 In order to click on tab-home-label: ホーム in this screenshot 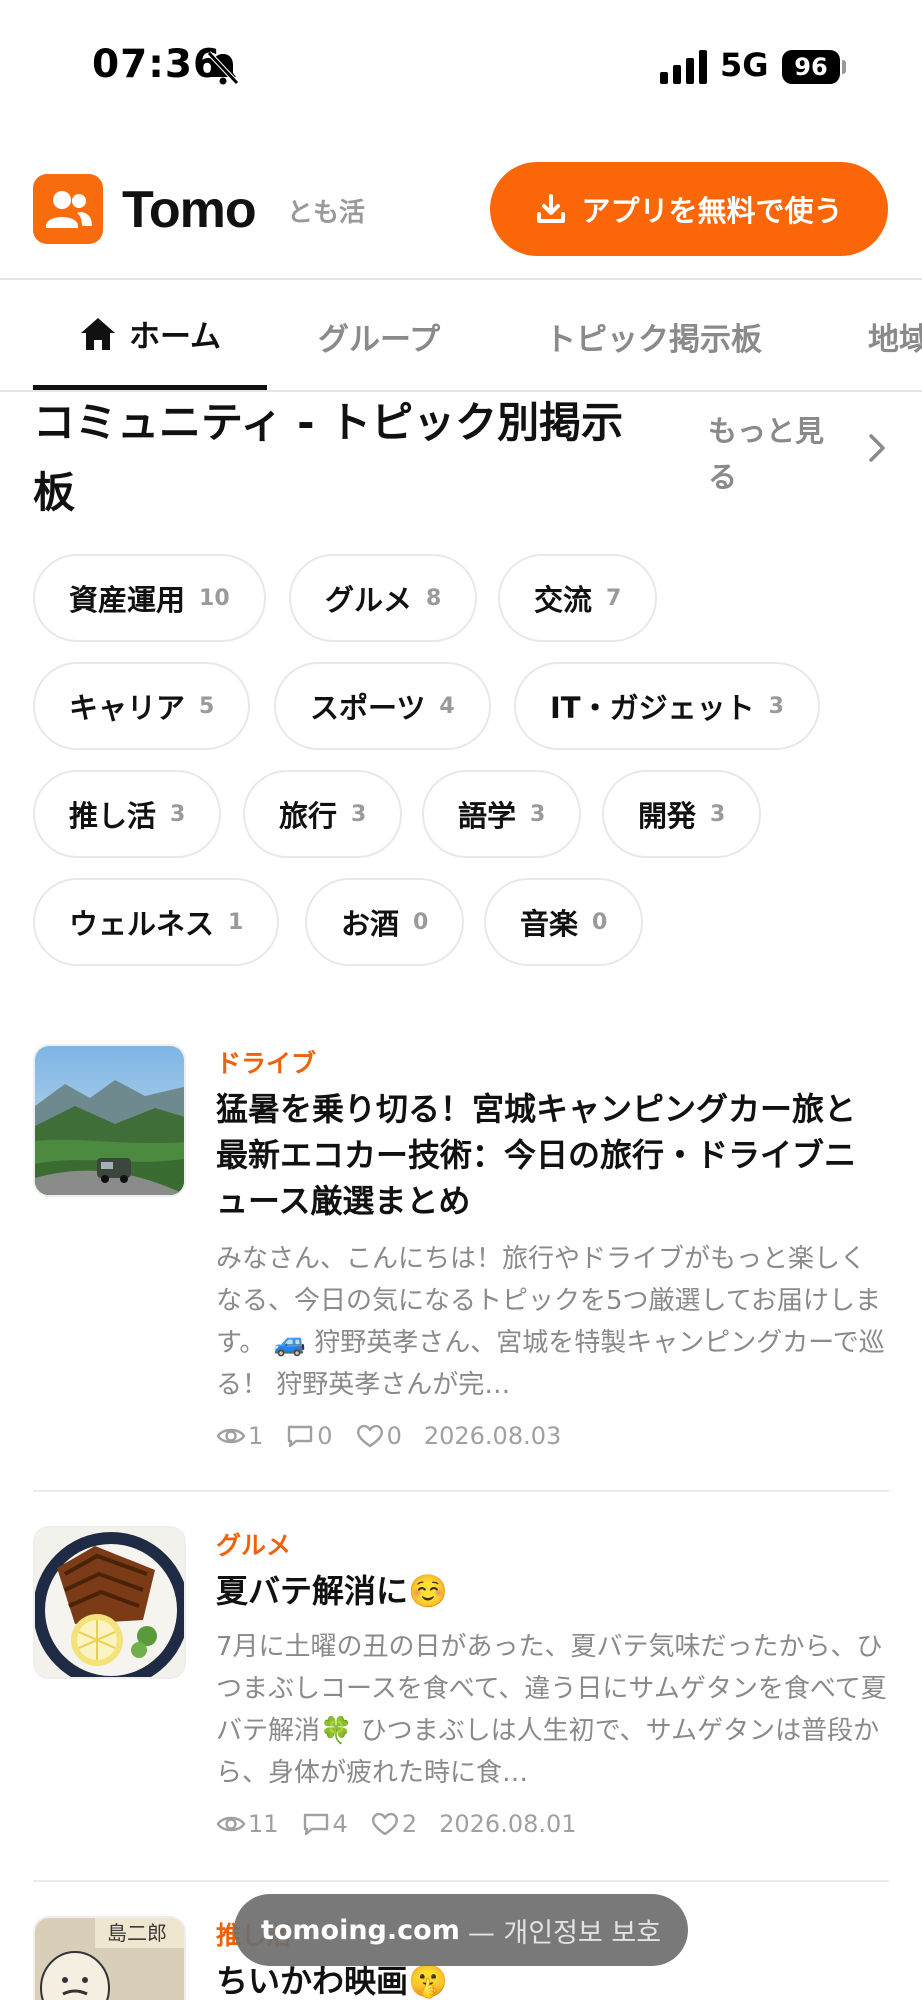, I will do `click(175, 337)`.